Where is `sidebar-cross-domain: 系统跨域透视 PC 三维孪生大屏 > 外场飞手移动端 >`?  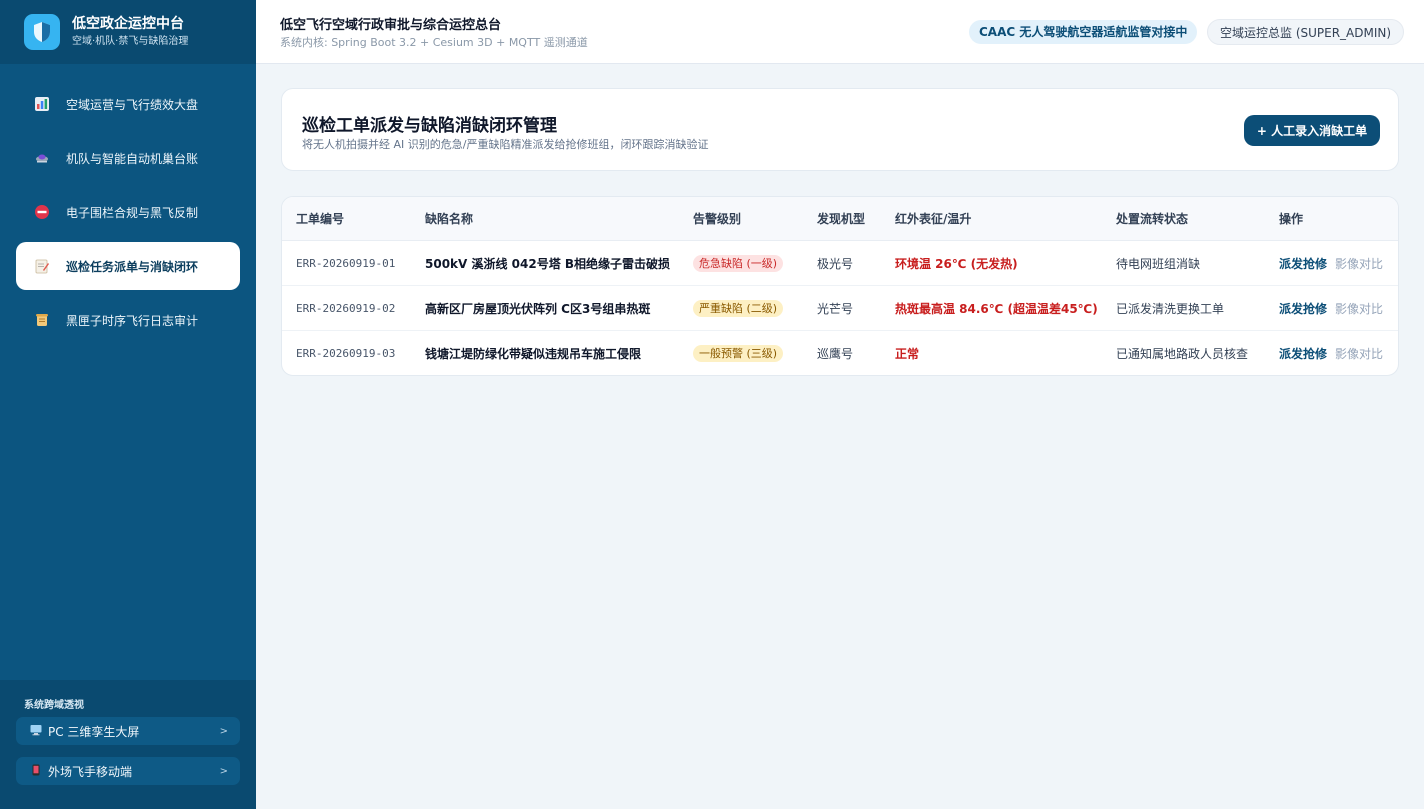 sidebar-cross-domain: 系统跨域透视 PC 三维孪生大屏 > 外场飞手移动端 > is located at coordinates (128, 744).